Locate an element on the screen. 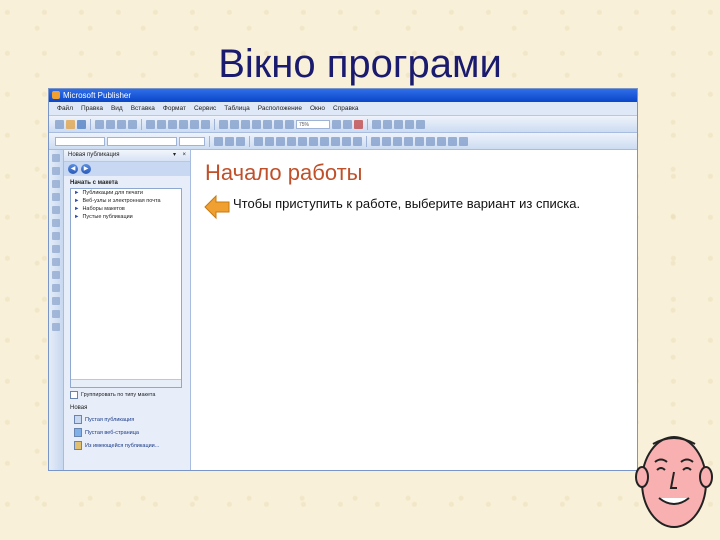 The image size is (720, 540). blank-publication-link: Пустая публикация is located at coordinates (132, 419).